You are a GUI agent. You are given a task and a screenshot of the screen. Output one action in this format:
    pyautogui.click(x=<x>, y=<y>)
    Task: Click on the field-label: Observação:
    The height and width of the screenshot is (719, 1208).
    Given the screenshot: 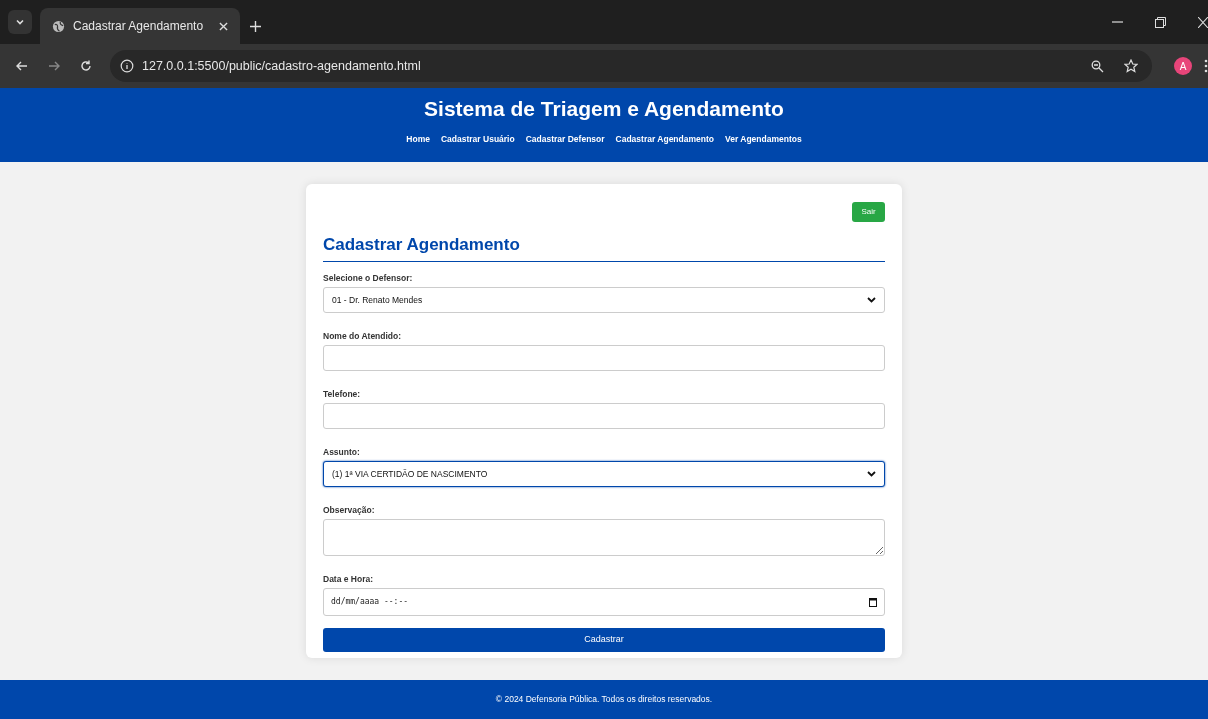 What is the action you would take?
    pyautogui.click(x=349, y=510)
    